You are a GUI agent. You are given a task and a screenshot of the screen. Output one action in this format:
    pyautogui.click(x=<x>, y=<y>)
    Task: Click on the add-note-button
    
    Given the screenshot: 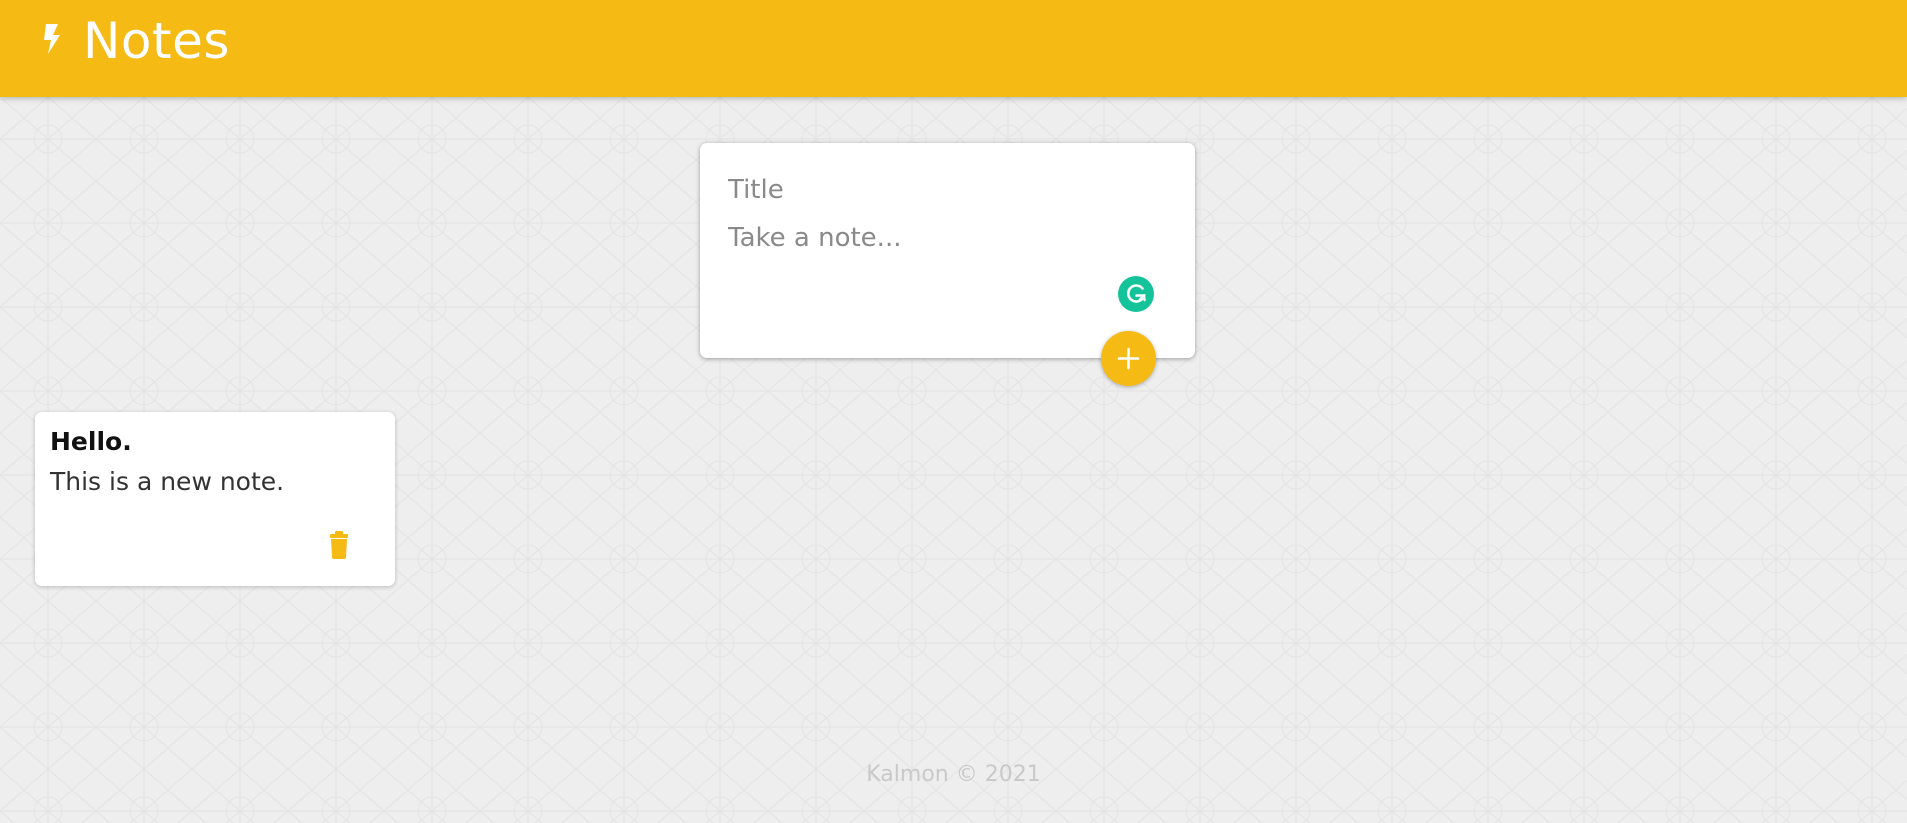 What is the action you would take?
    pyautogui.click(x=1128, y=358)
    